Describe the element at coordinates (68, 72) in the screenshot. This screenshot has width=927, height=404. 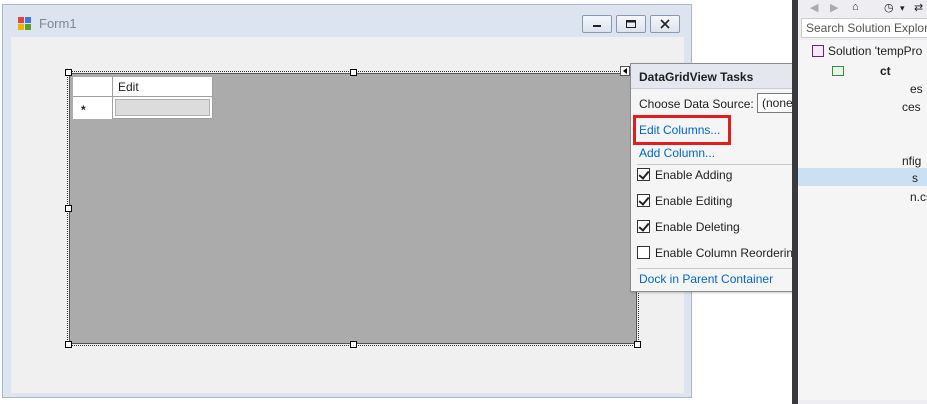
I see `resize-handle-nw` at that location.